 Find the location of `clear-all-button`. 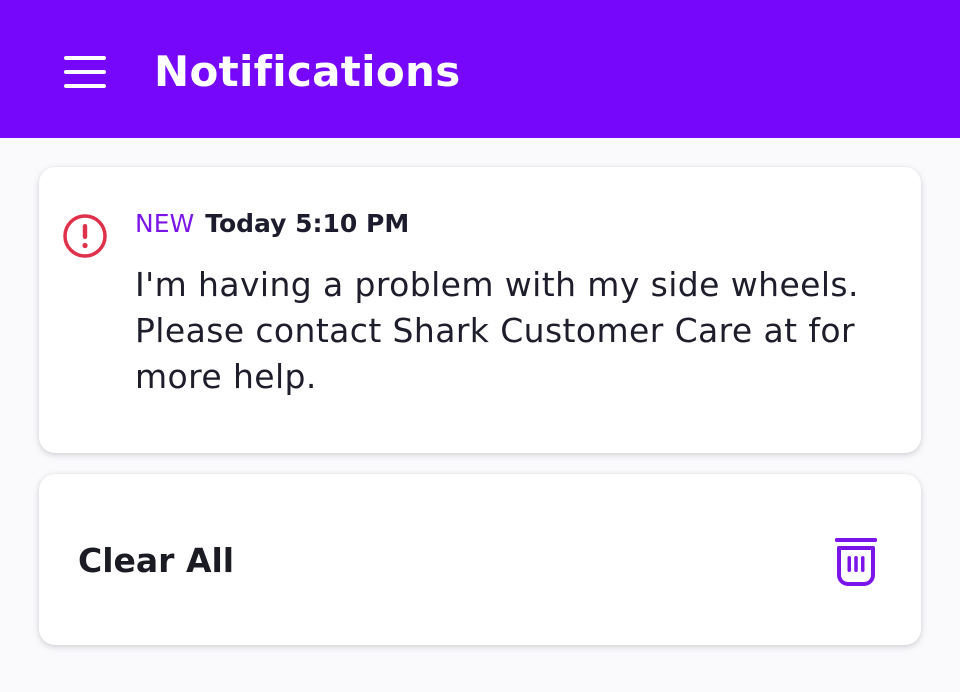

clear-all-button is located at coordinates (856, 562).